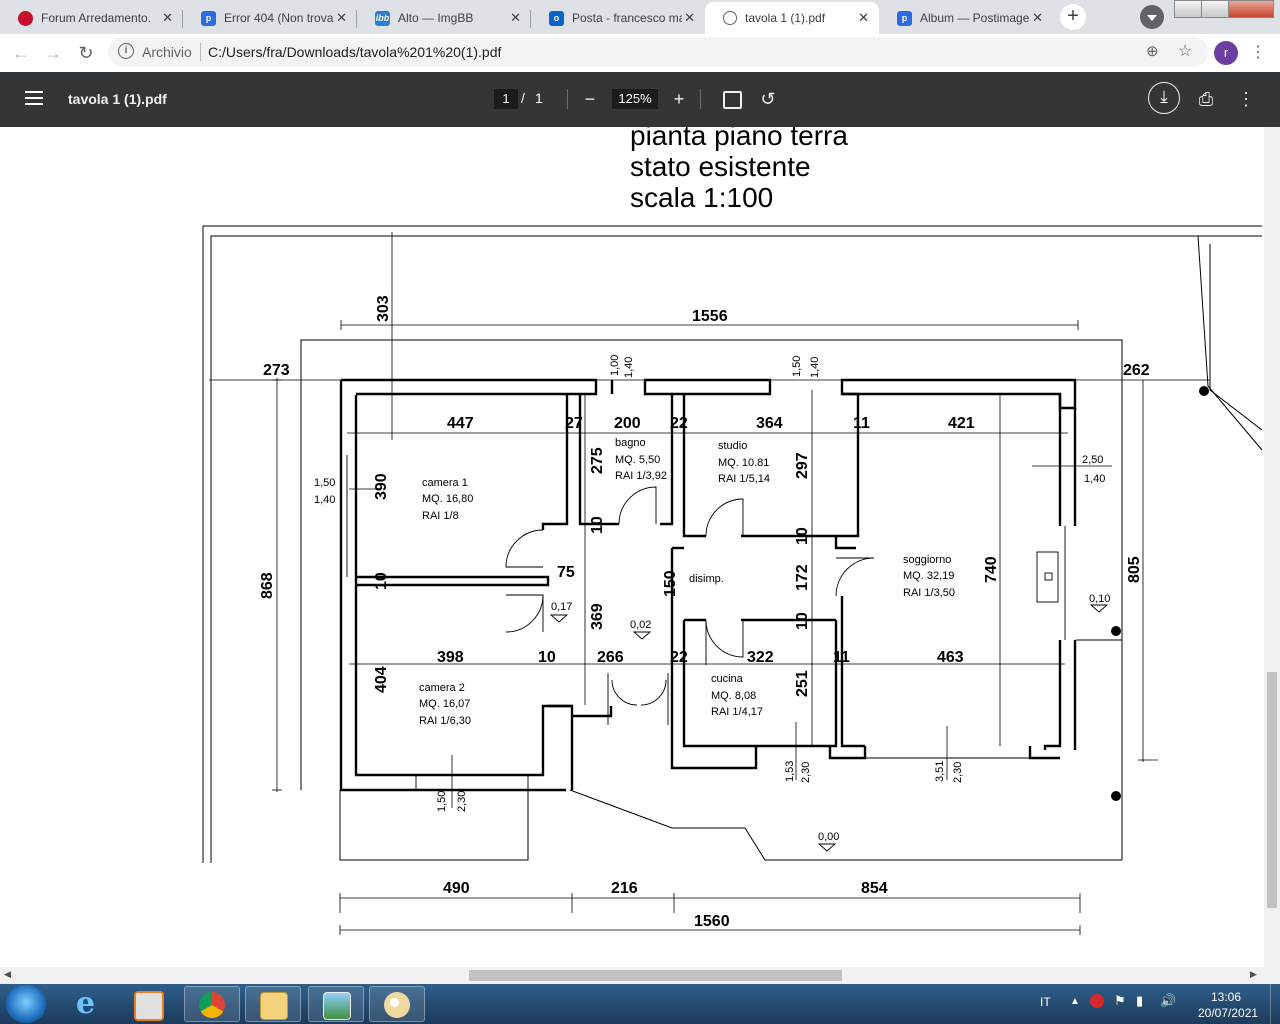 The image size is (1280, 1024). What do you see at coordinates (1226, 997) in the screenshot?
I see `clock-time: 13:06` at bounding box center [1226, 997].